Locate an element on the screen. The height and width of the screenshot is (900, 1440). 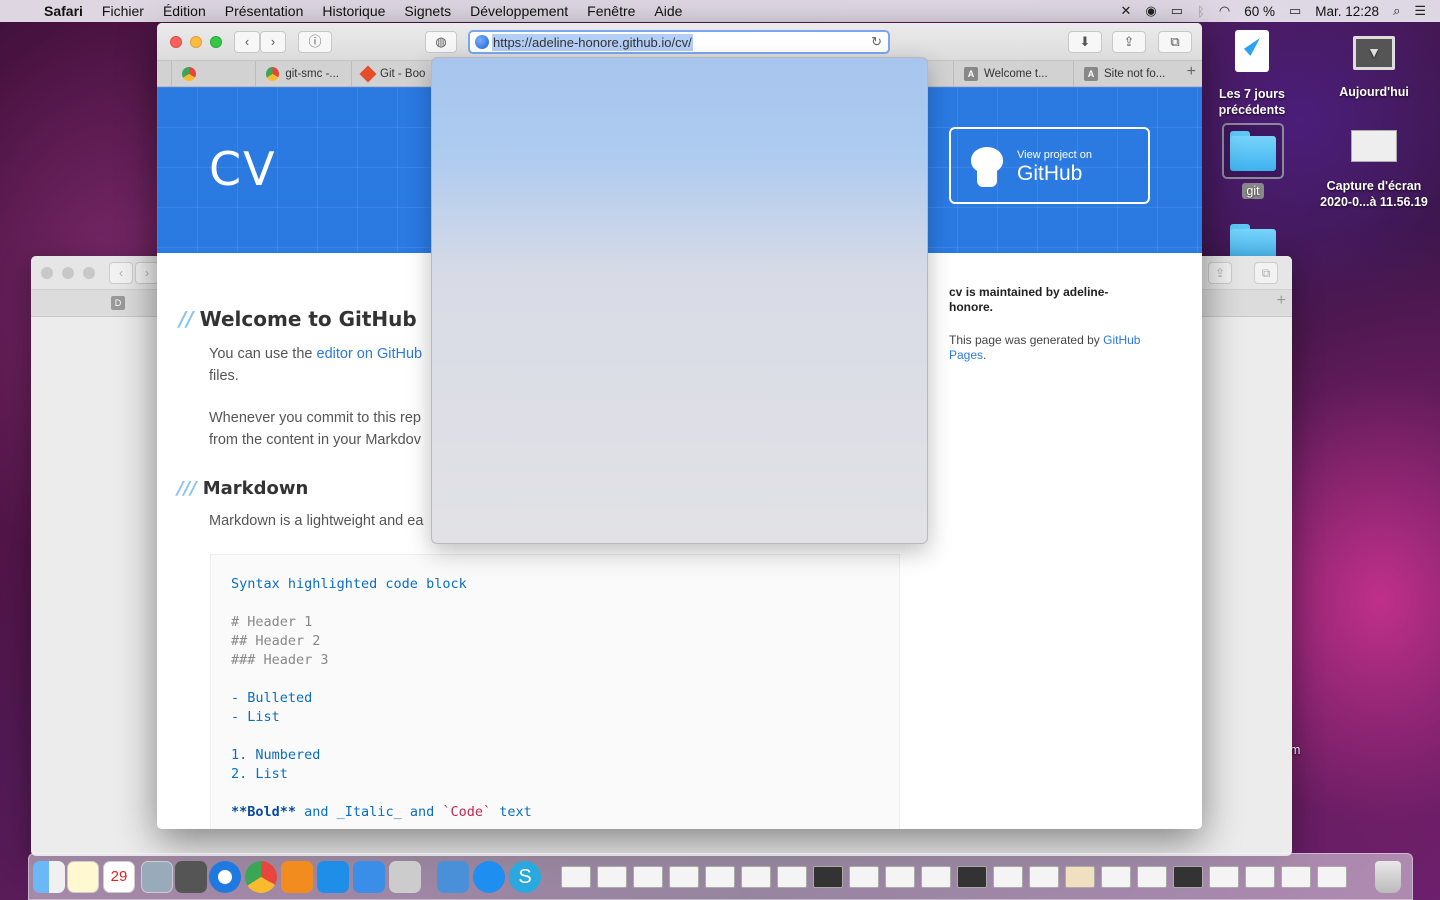
url-text: https://adeline-honore.github.io/cv/ is located at coordinates (592, 42).